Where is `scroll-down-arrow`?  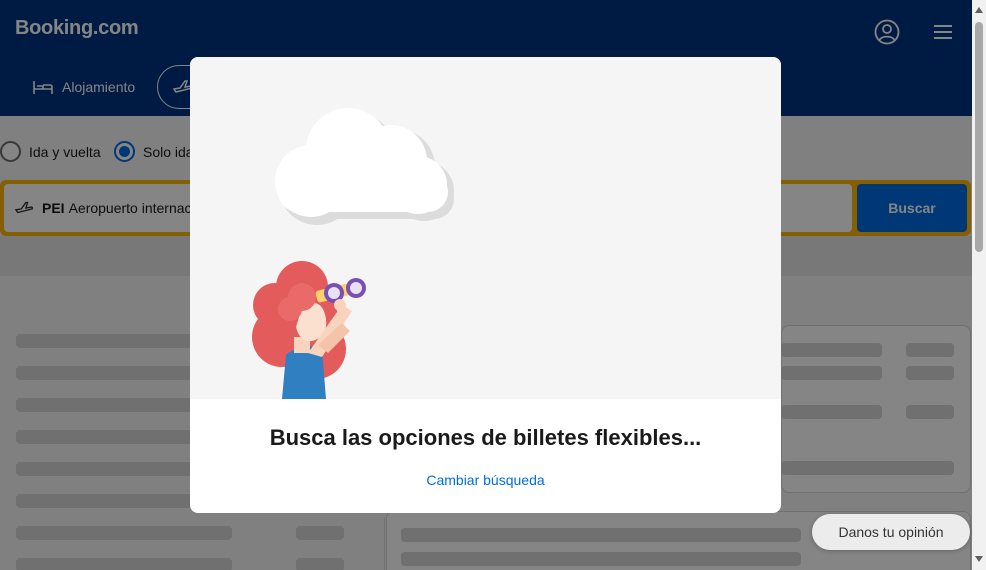
scroll-down-arrow is located at coordinates (979, 559).